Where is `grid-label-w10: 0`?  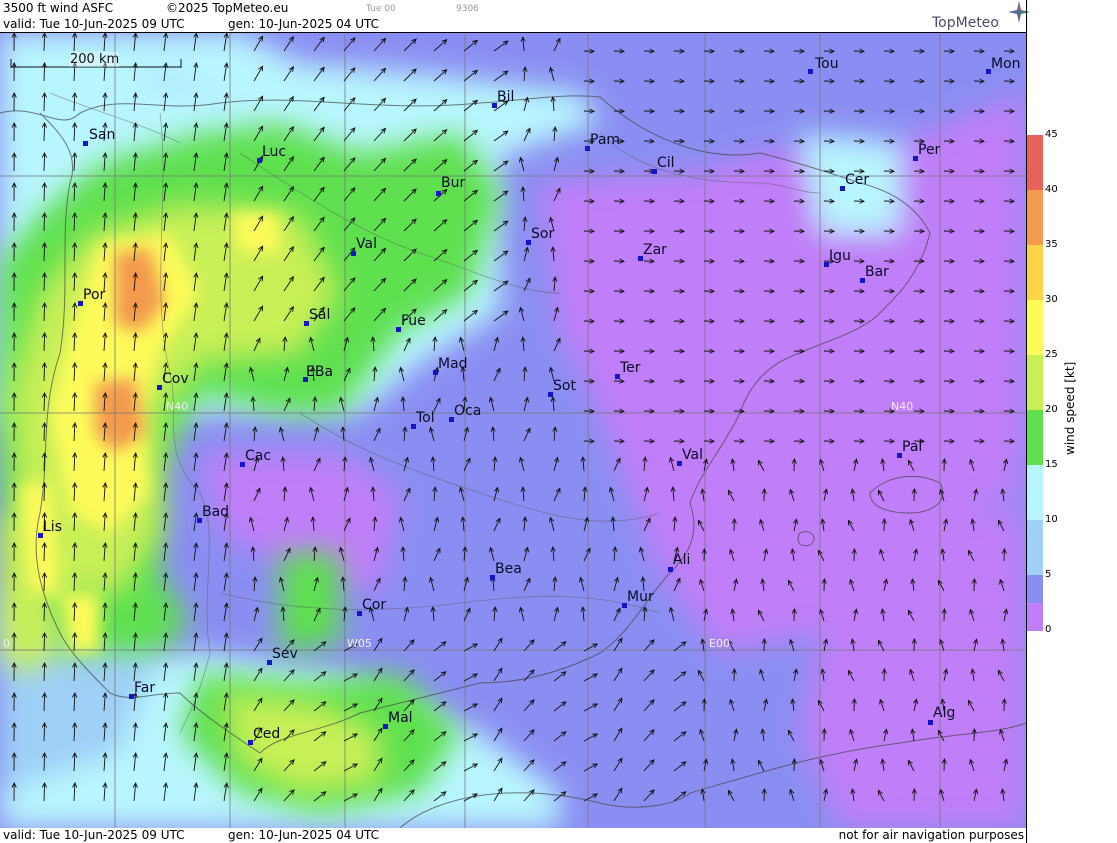
grid-label-w10: 0 is located at coordinates (6, 643).